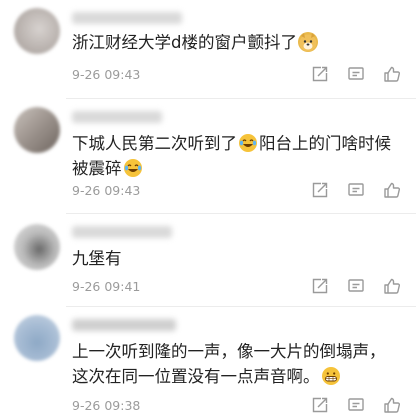 The image size is (416, 419). I want to click on comment-text: 上一次听到隆的一声，像一大片的倒塌声， 这次在同一位置没有一点声音啊。, so click(237, 364).